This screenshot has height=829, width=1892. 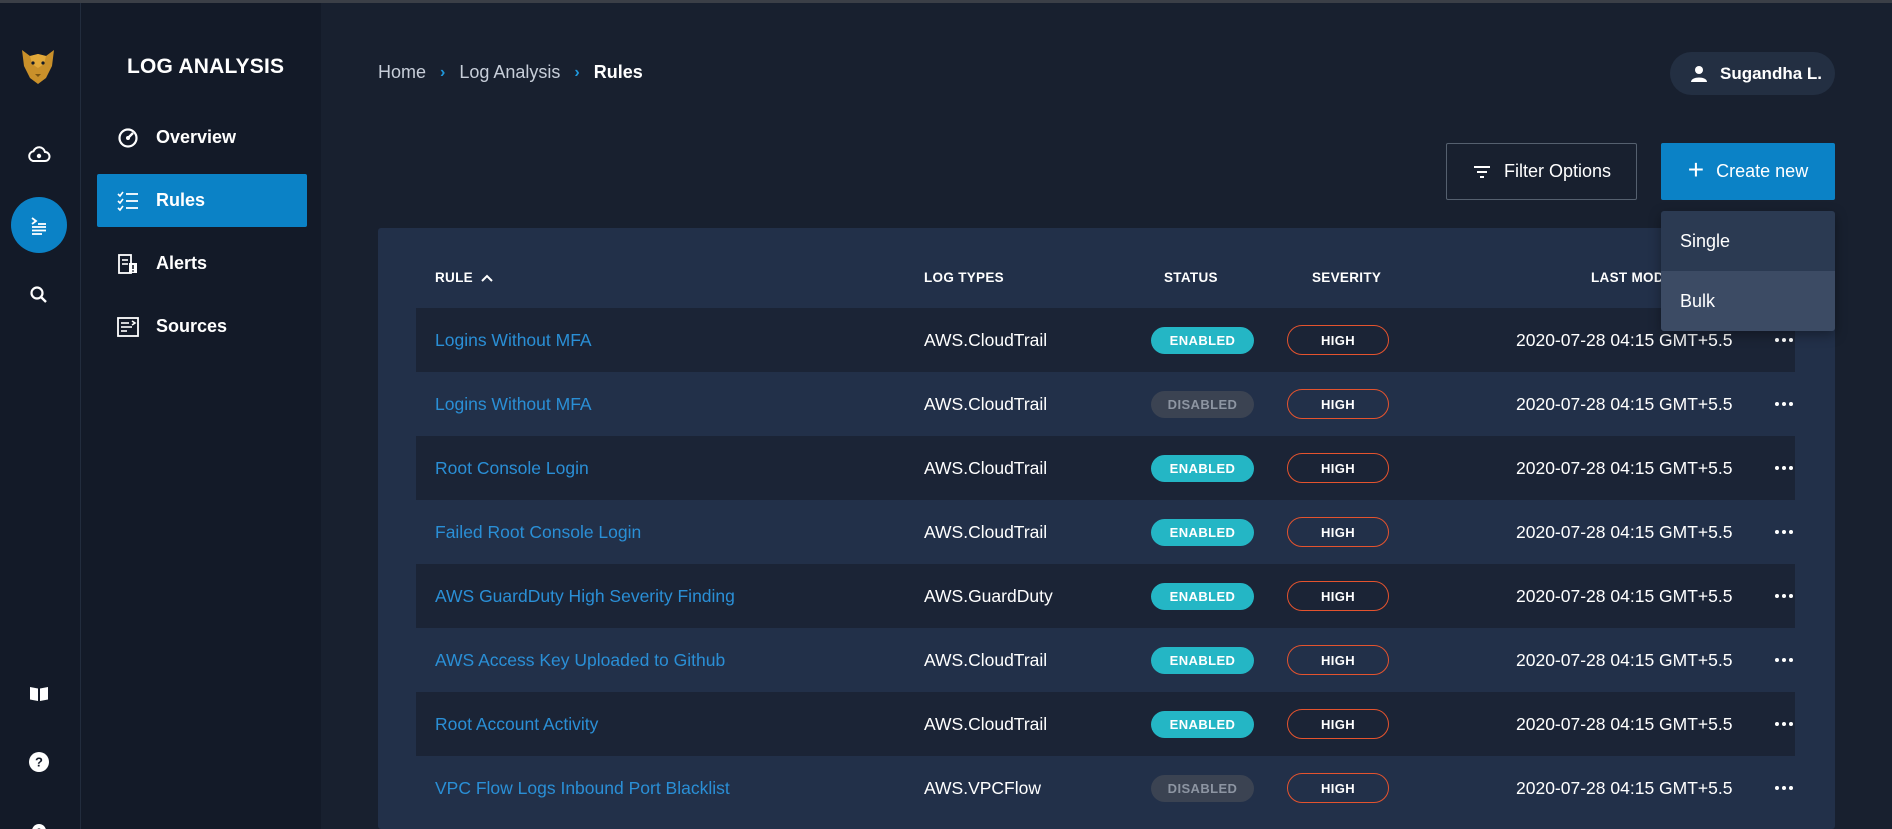 I want to click on panther-logo-icon, so click(x=38, y=66).